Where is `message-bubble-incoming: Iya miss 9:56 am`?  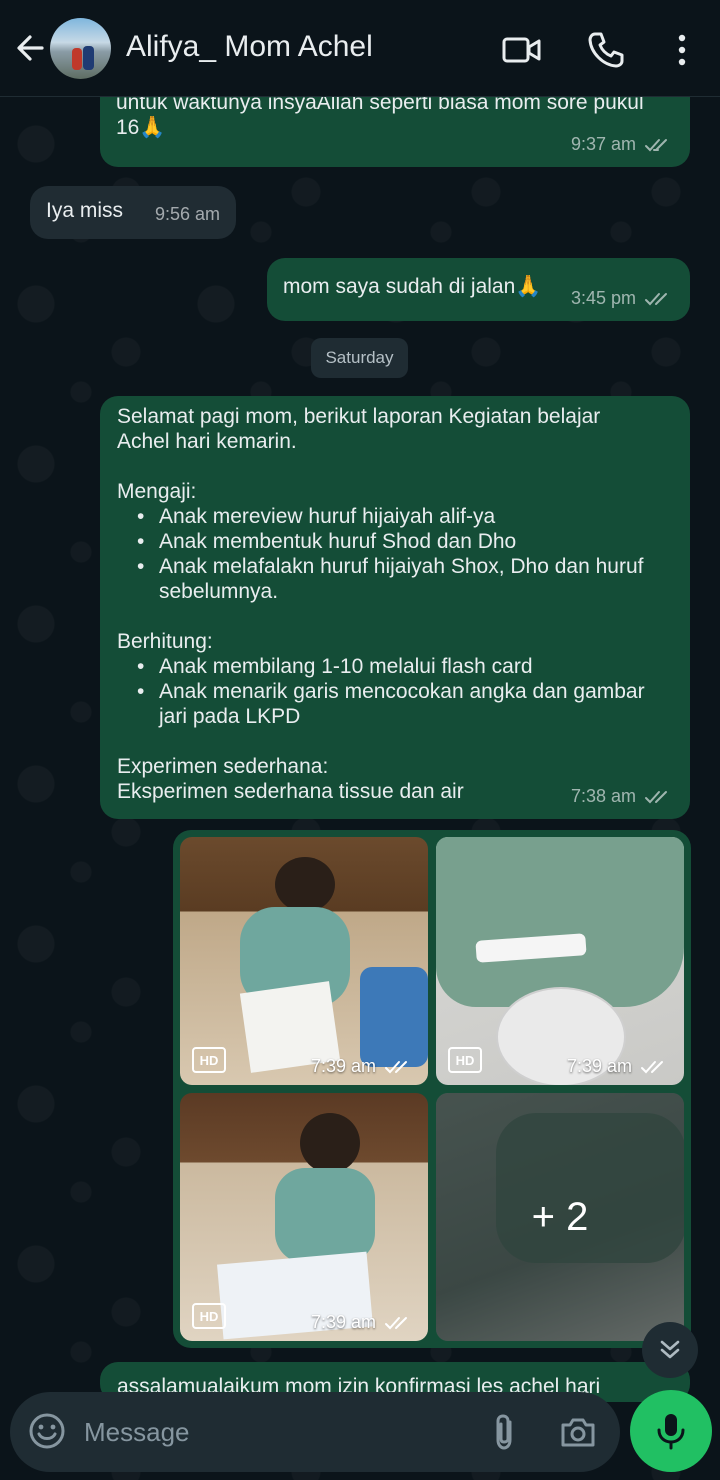 message-bubble-incoming: Iya miss 9:56 am is located at coordinates (133, 212).